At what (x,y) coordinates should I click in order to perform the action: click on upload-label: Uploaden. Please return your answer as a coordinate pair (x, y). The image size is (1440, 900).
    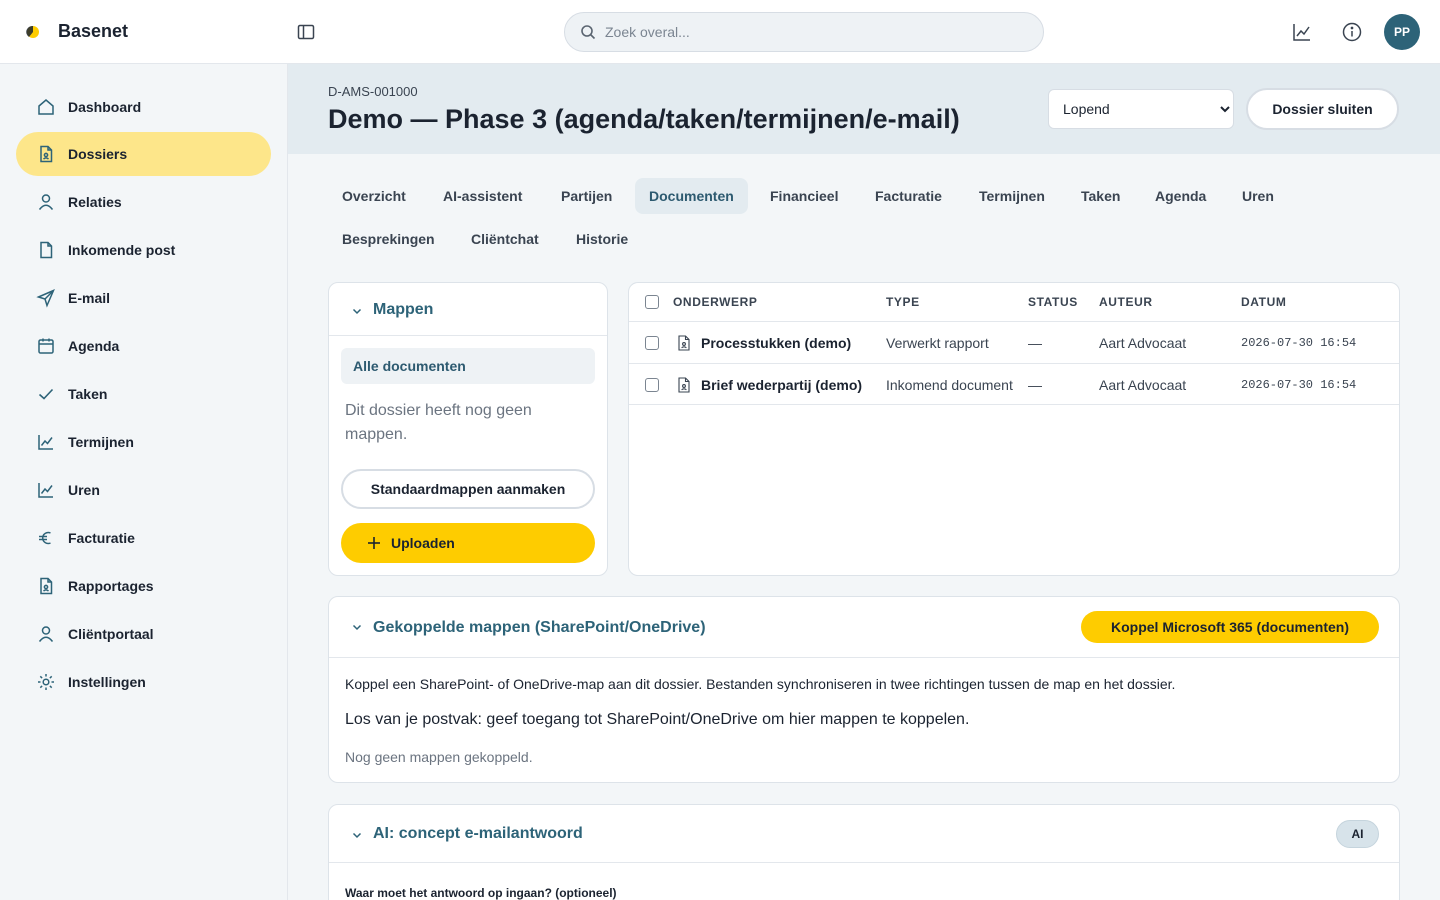
    Looking at the image, I should click on (423, 543).